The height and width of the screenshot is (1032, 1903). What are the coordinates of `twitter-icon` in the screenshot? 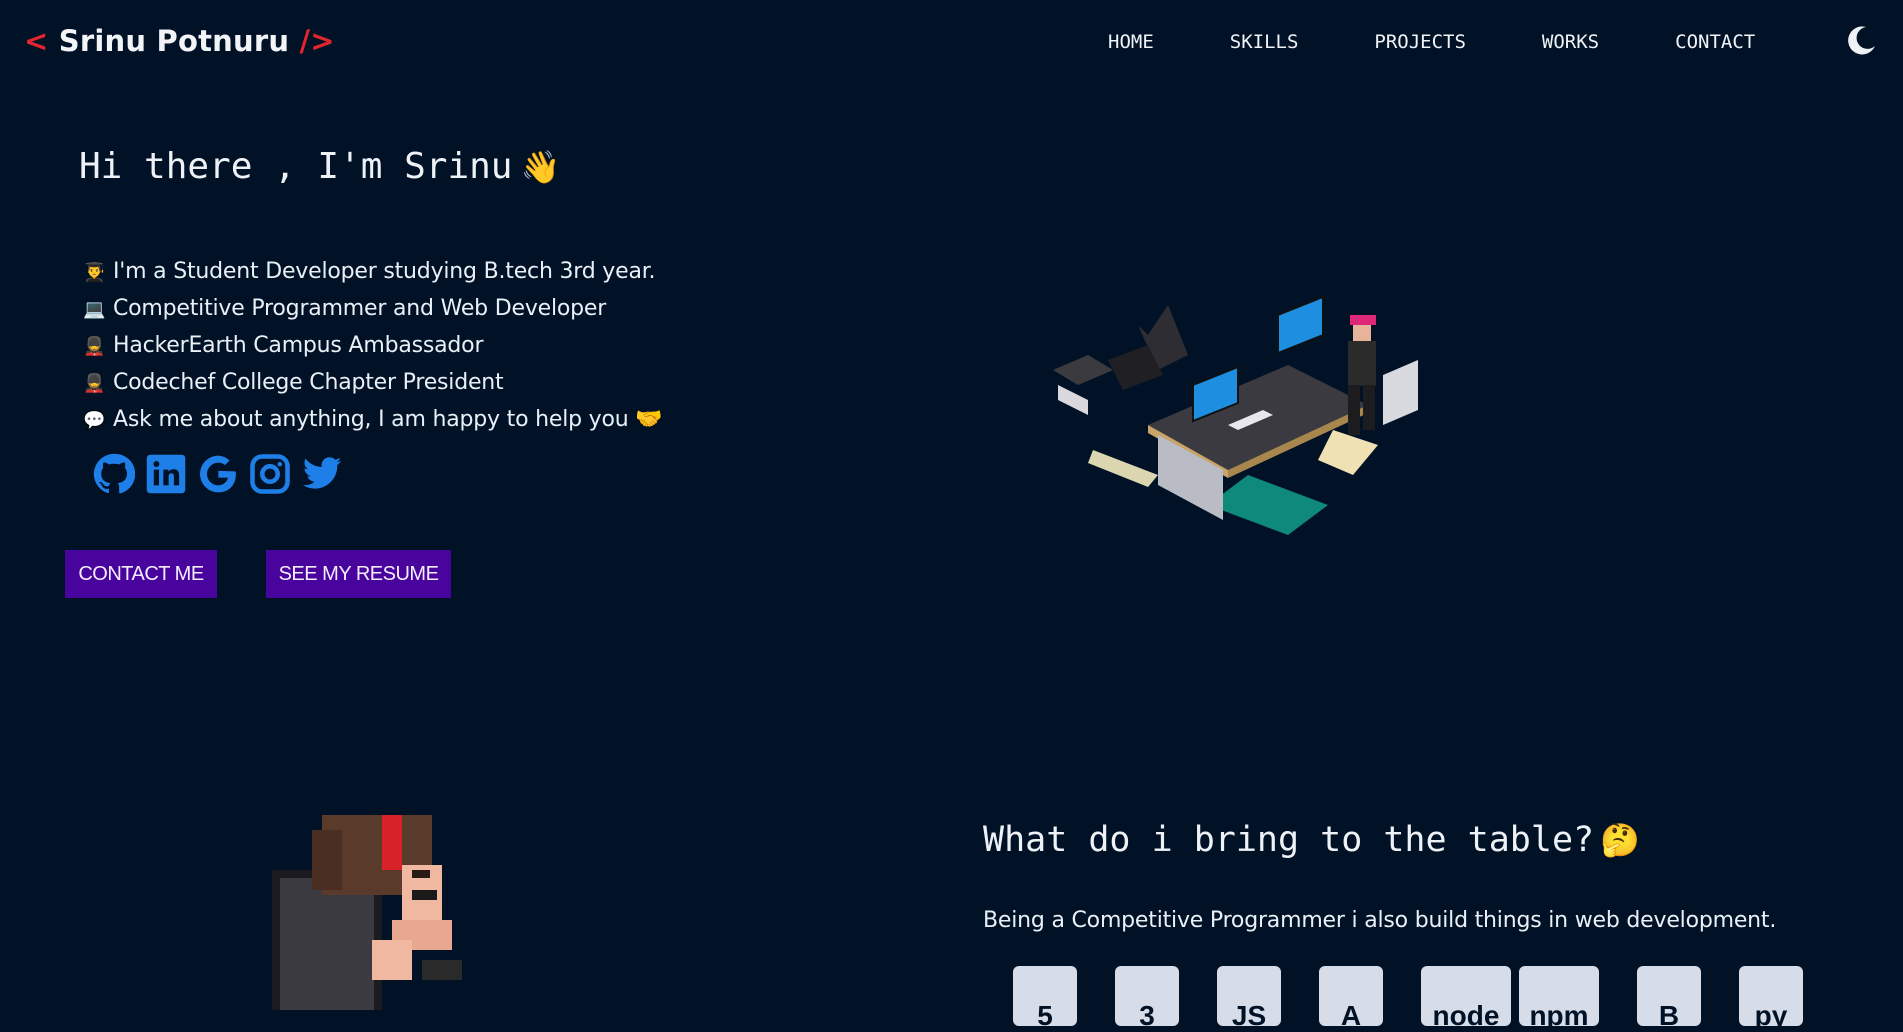 It's located at (322, 474).